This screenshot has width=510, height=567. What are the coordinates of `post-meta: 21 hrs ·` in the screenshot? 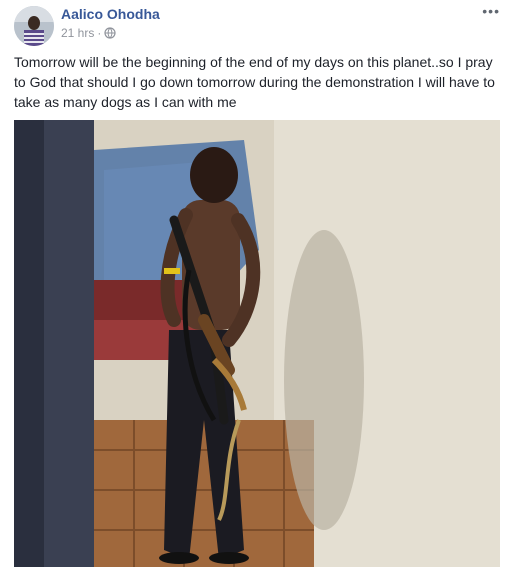 It's located at (88, 33).